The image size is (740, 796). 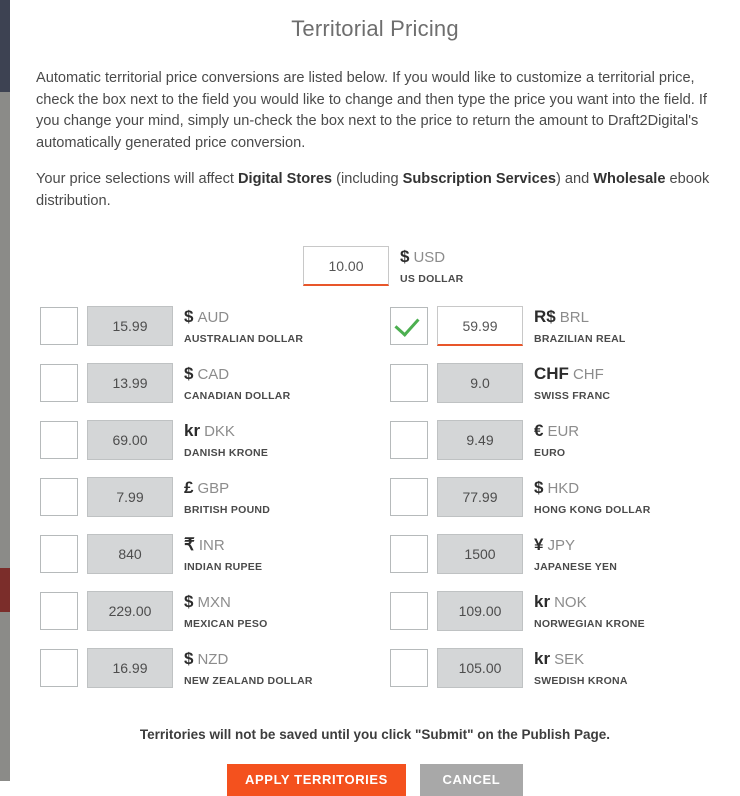 What do you see at coordinates (346, 266) in the screenshot?
I see `base-price-input` at bounding box center [346, 266].